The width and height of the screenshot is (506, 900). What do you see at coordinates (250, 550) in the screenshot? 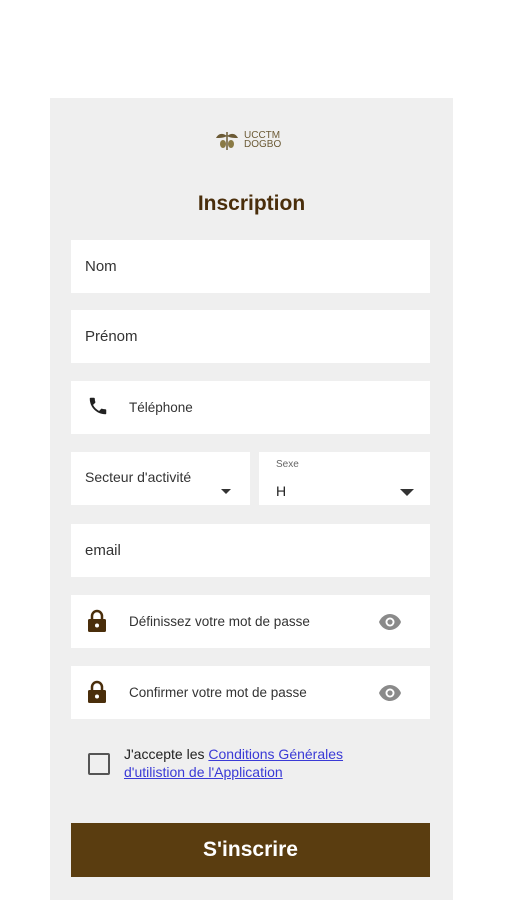
I see `email-field: email` at bounding box center [250, 550].